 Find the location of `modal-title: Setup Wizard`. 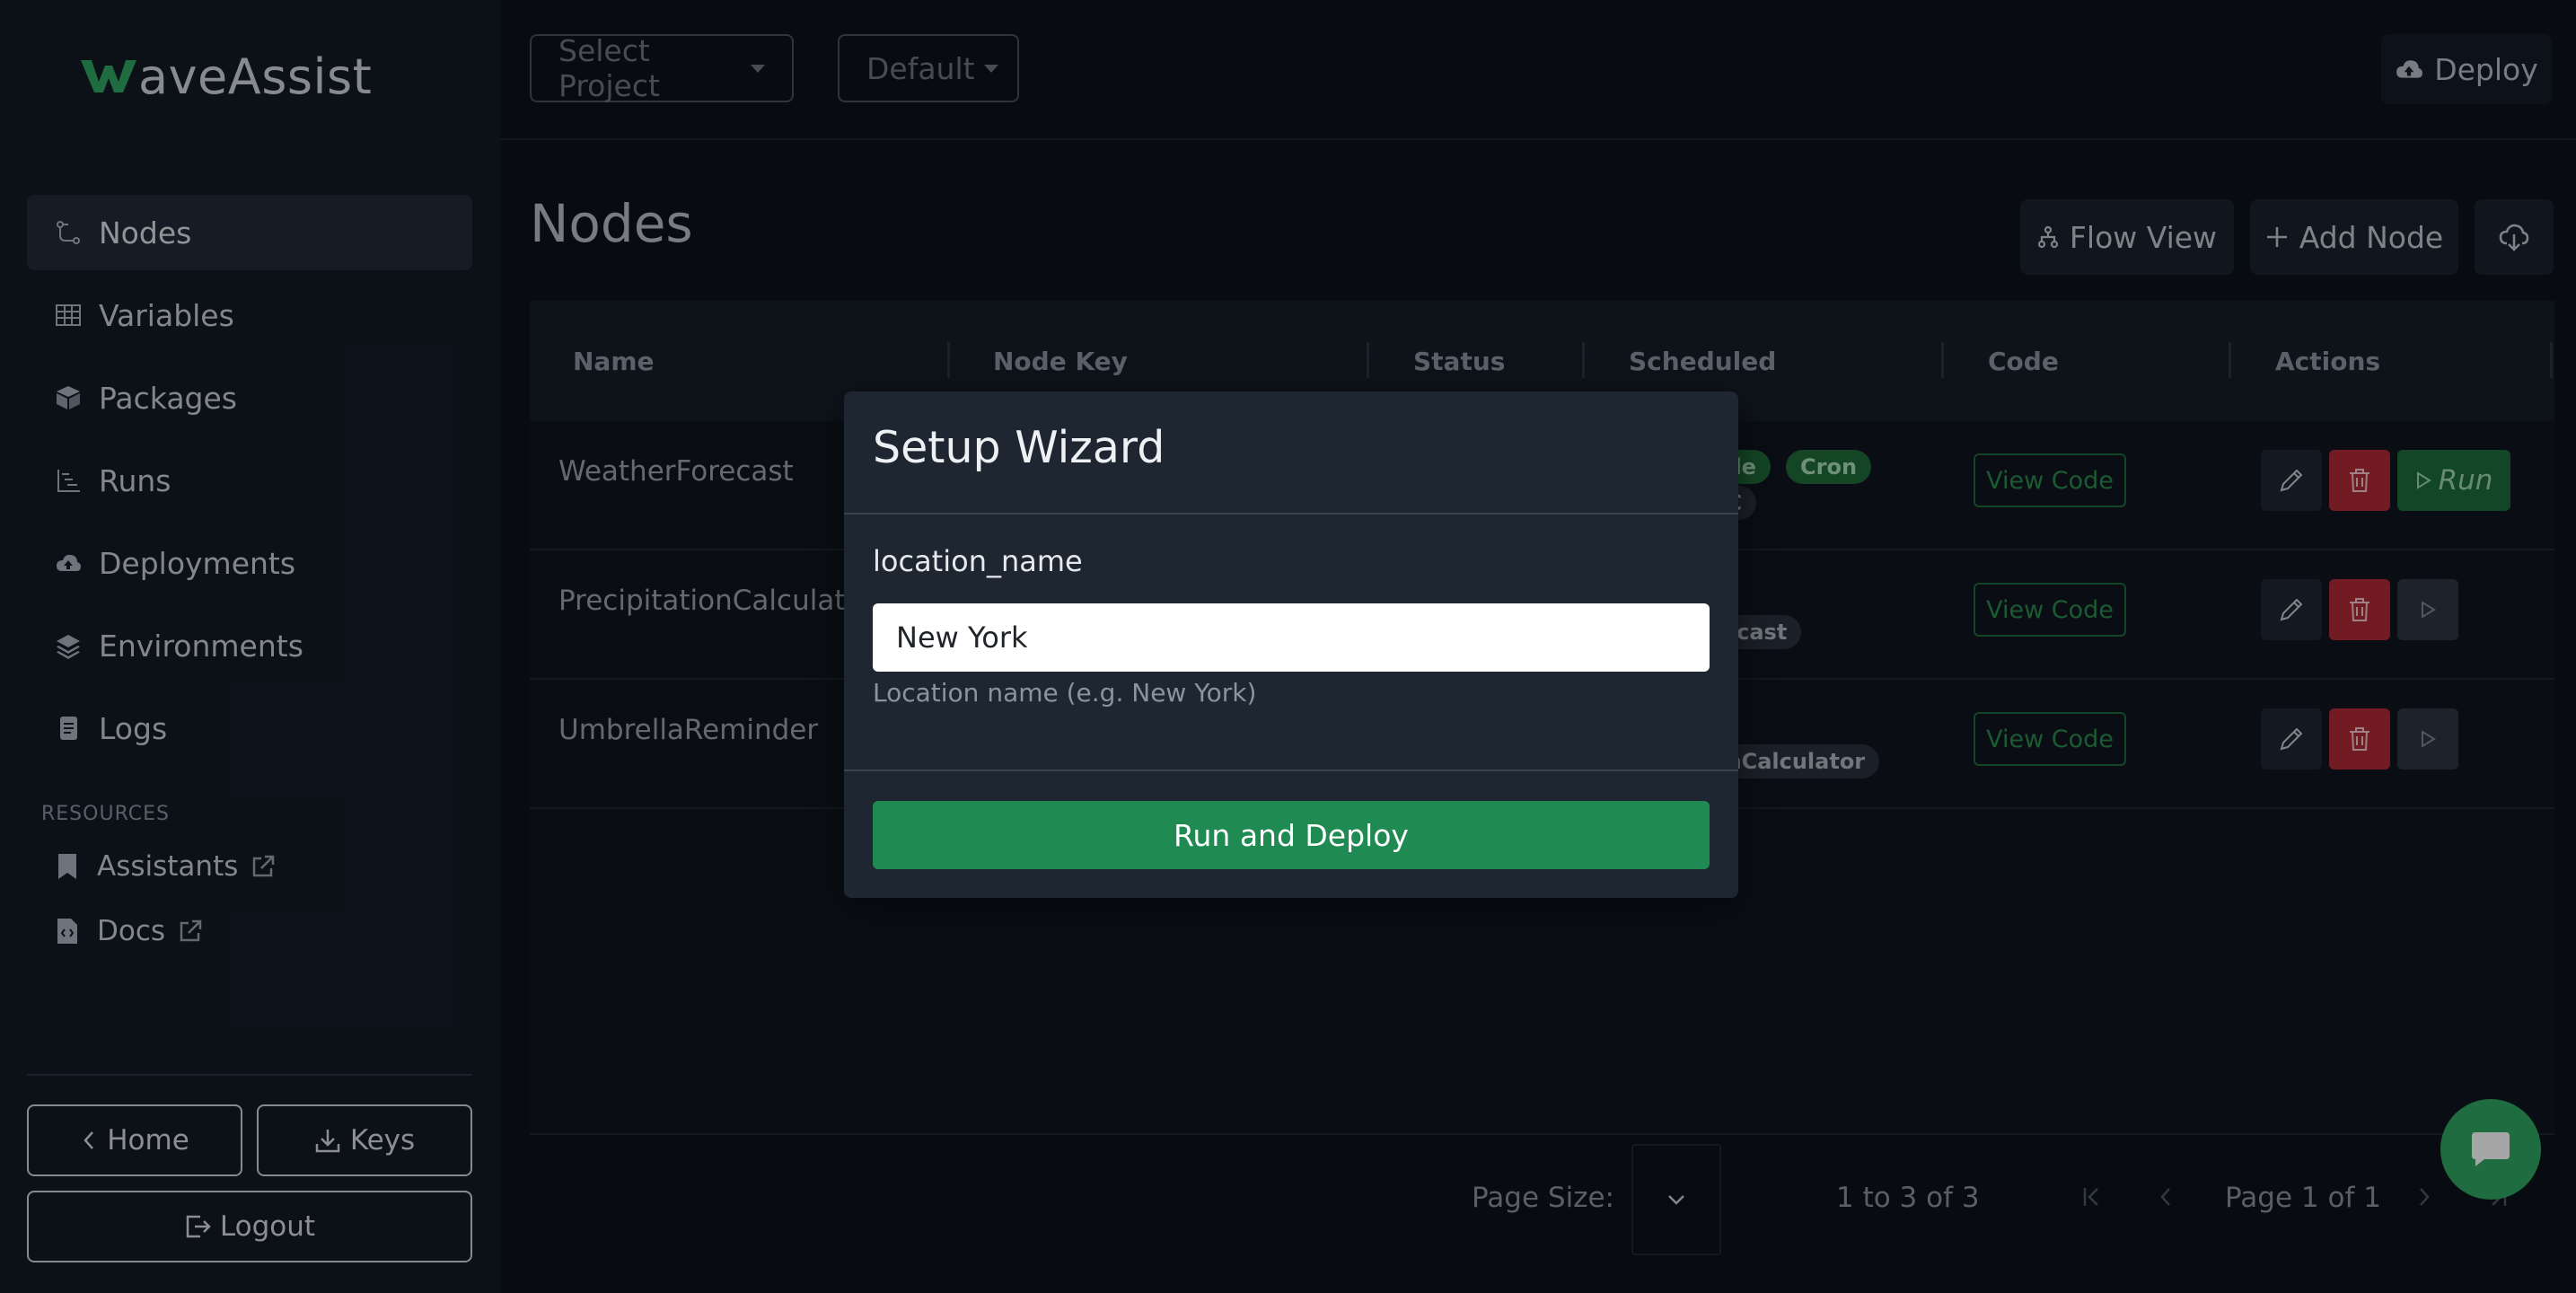

modal-title: Setup Wizard is located at coordinates (1019, 447).